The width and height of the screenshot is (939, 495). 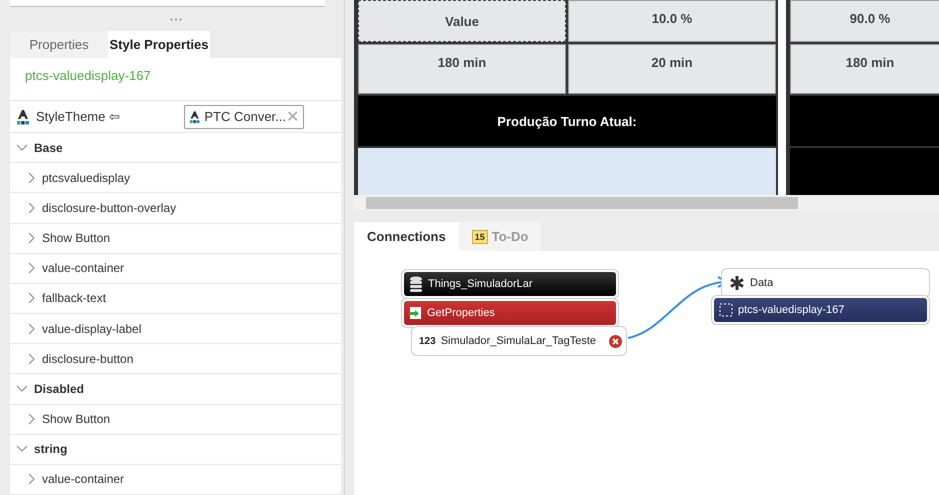 What do you see at coordinates (416, 284) in the screenshot?
I see `database-icon` at bounding box center [416, 284].